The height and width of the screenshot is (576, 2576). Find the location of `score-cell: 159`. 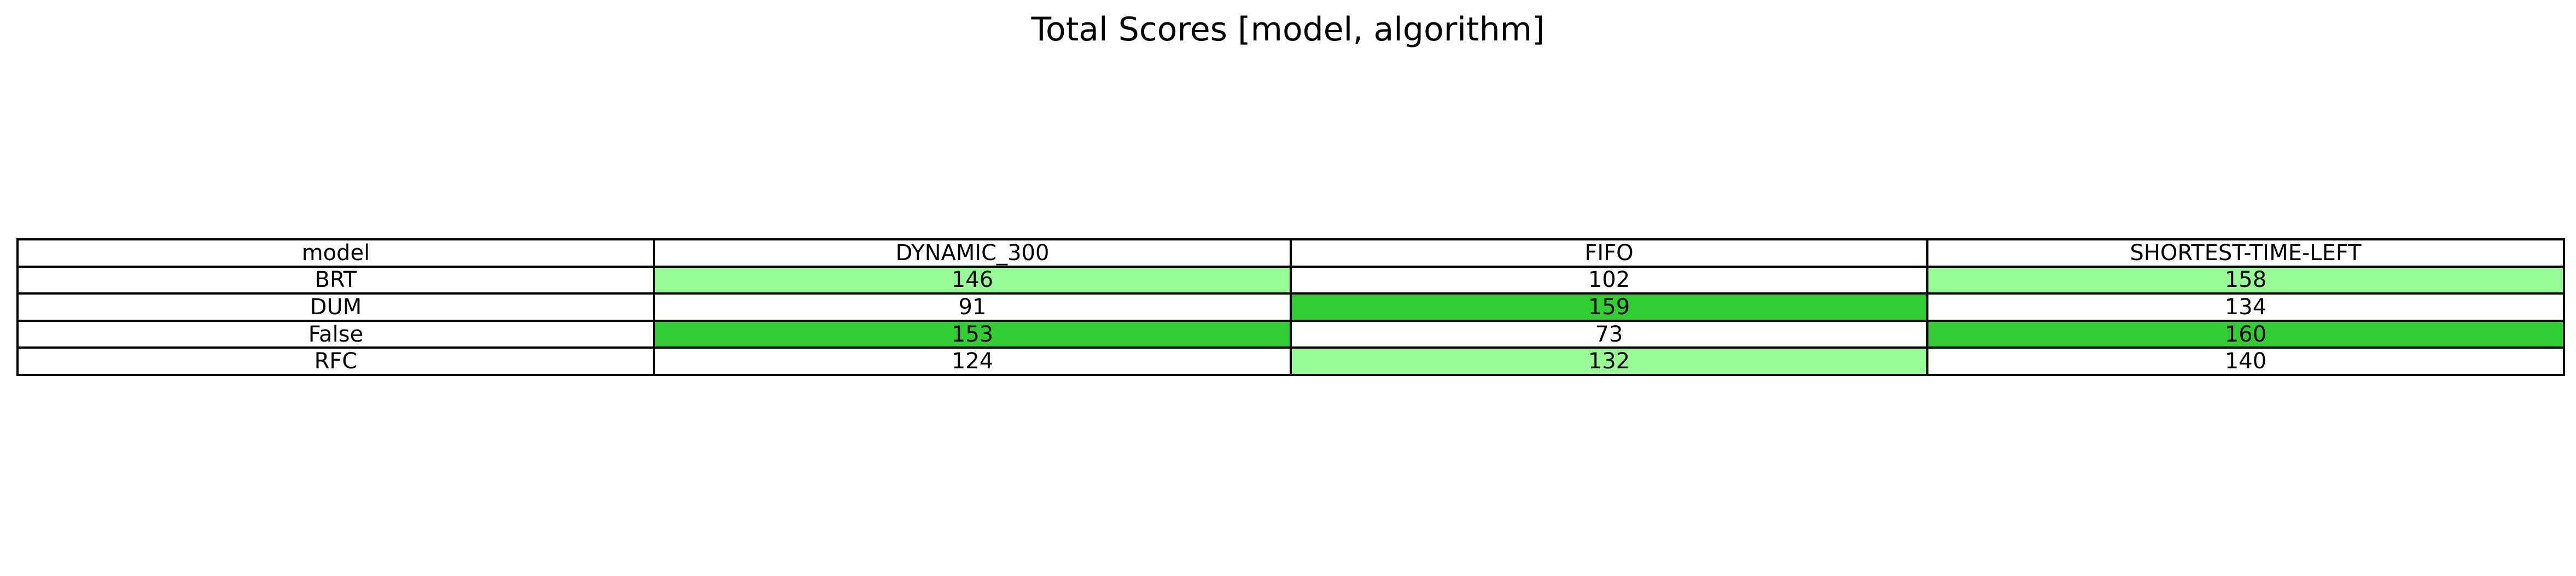

score-cell: 159 is located at coordinates (1609, 307).